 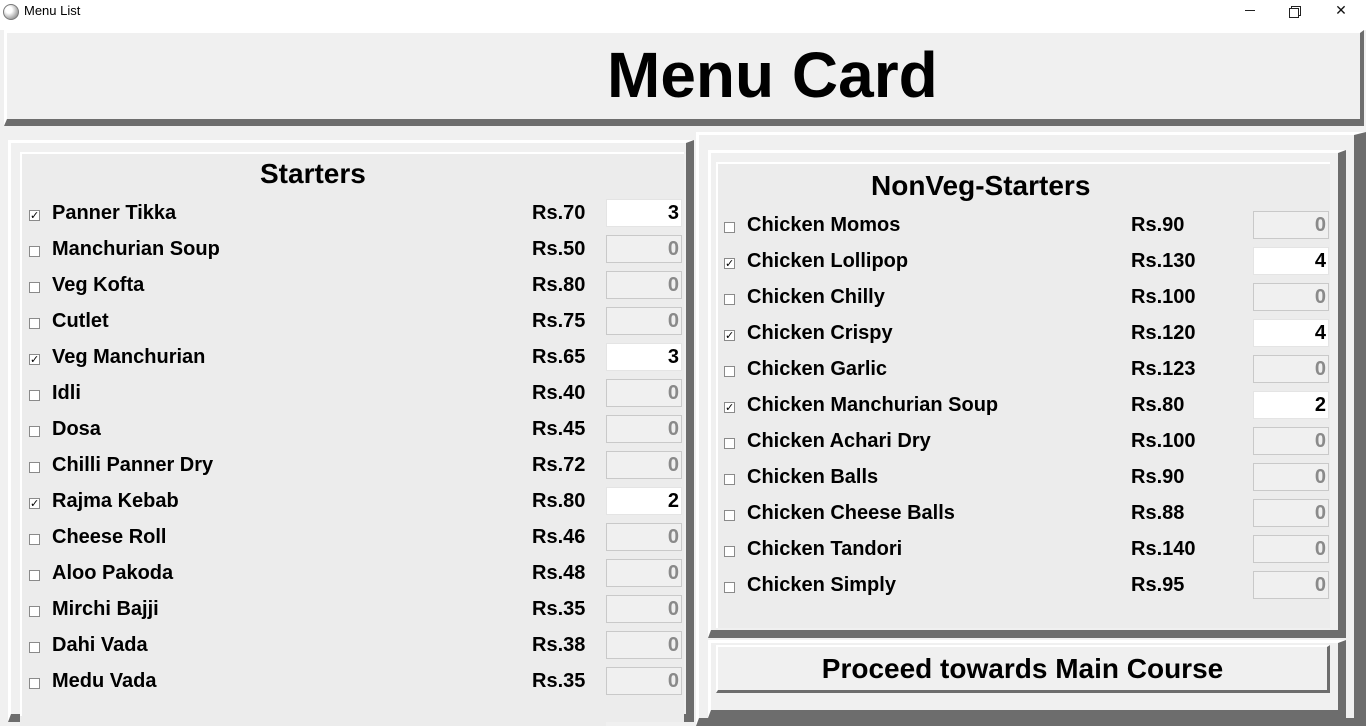 I want to click on item-name: Chicken Chilly, so click(x=816, y=297).